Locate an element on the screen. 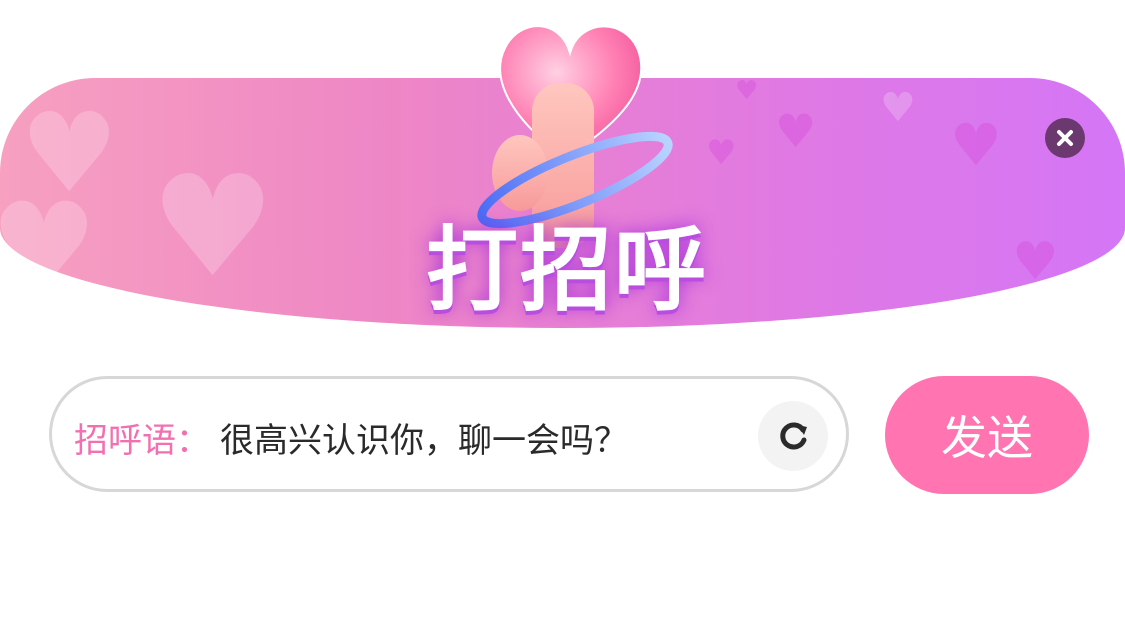 Image resolution: width=1125 pixels, height=624 pixels. send-button: 发送 is located at coordinates (987, 435).